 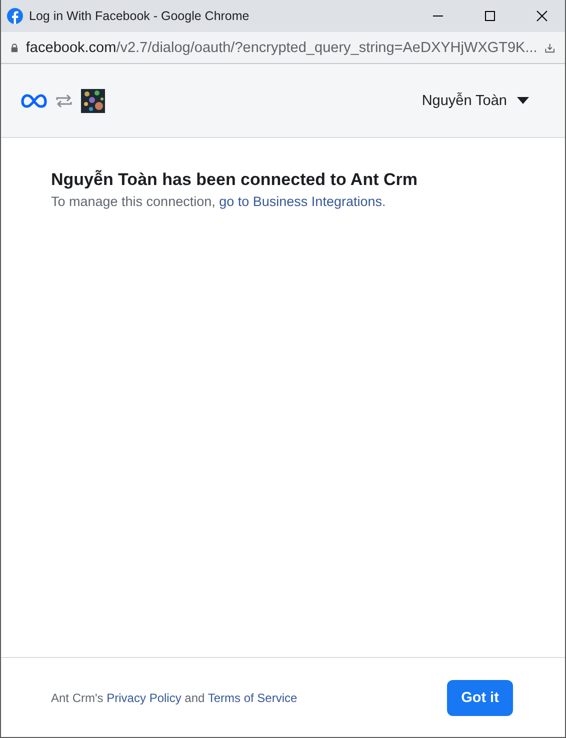 I want to click on lock-icon, so click(x=14, y=48).